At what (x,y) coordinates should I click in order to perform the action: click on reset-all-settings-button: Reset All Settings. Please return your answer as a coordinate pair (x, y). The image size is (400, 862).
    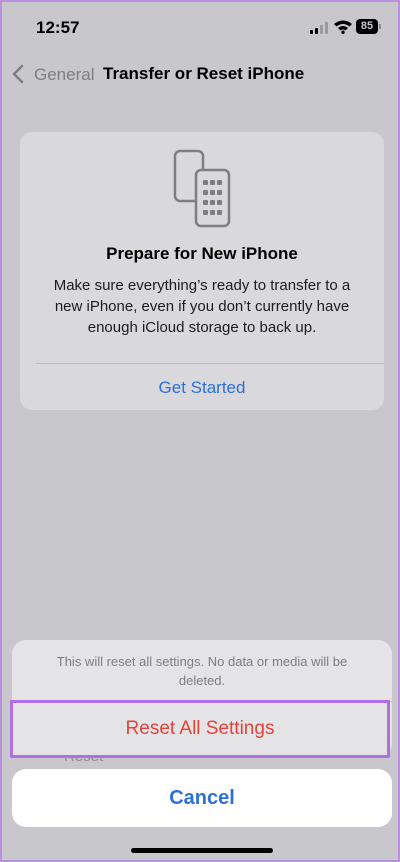
    Looking at the image, I should click on (200, 729).